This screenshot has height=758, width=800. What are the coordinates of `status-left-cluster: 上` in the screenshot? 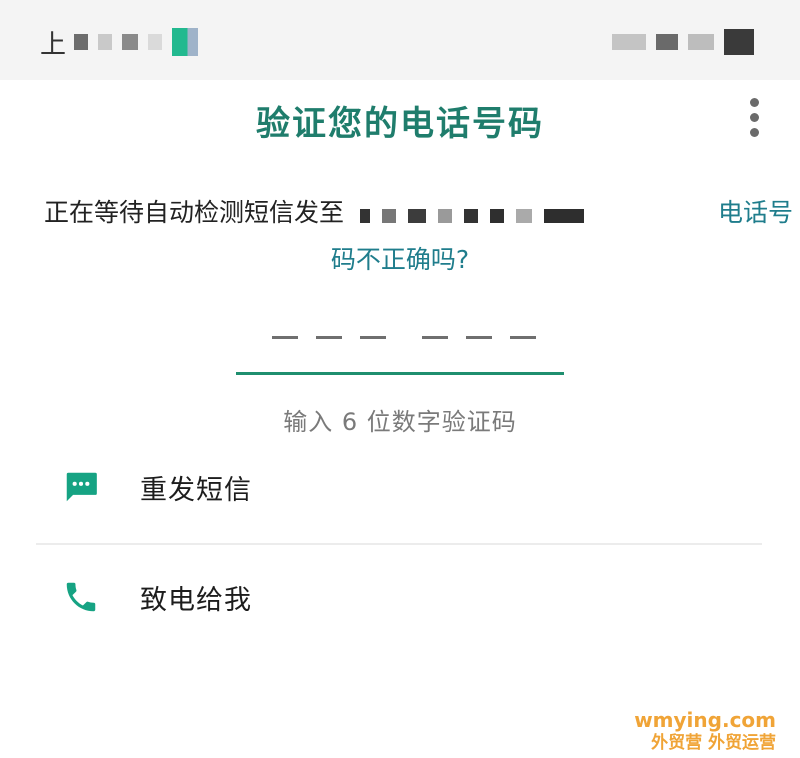 It's located at (124, 42).